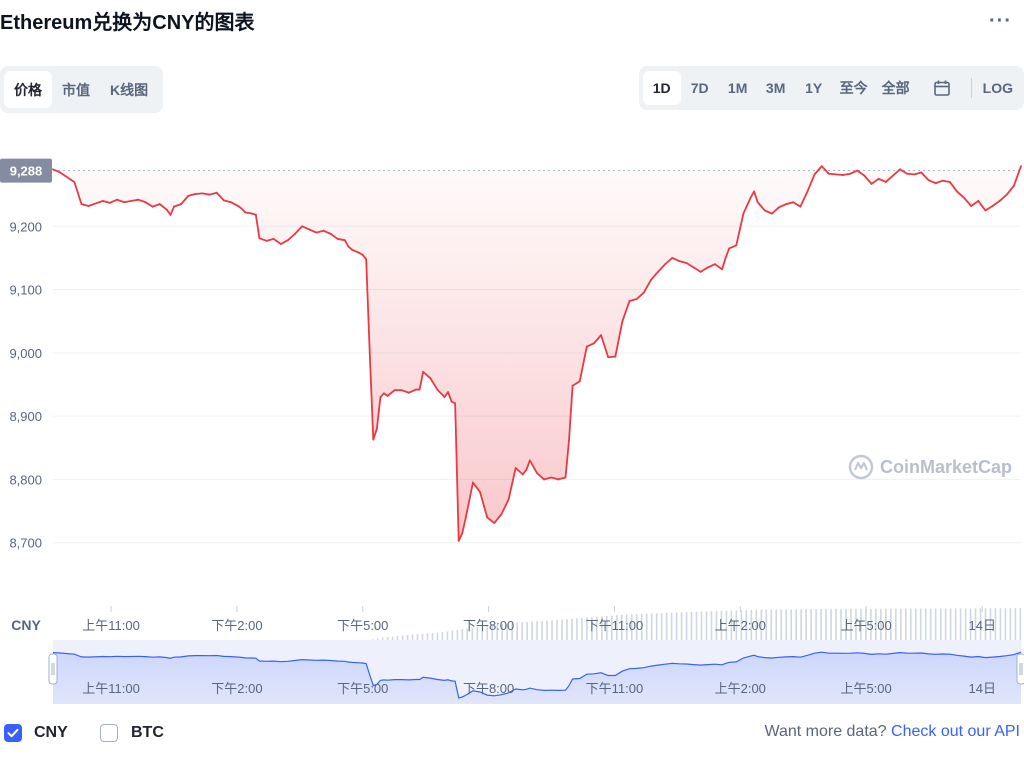 This screenshot has width=1024, height=768. I want to click on btc-label: BTC, so click(147, 732).